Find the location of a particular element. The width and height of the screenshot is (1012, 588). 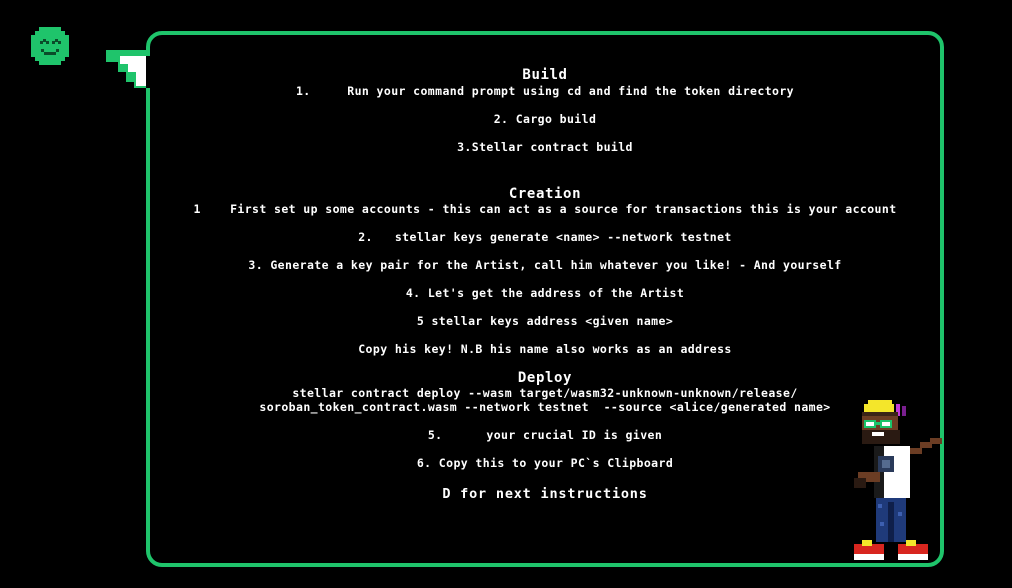

build-step-3: 3.Stellar contract build is located at coordinates (545, 147).